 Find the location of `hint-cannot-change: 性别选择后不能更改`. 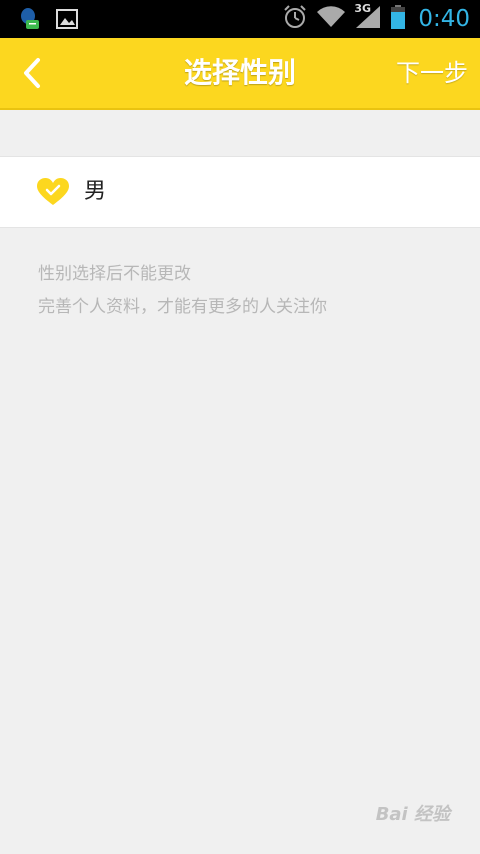

hint-cannot-change: 性别选择后不能更改 is located at coordinates (114, 274).